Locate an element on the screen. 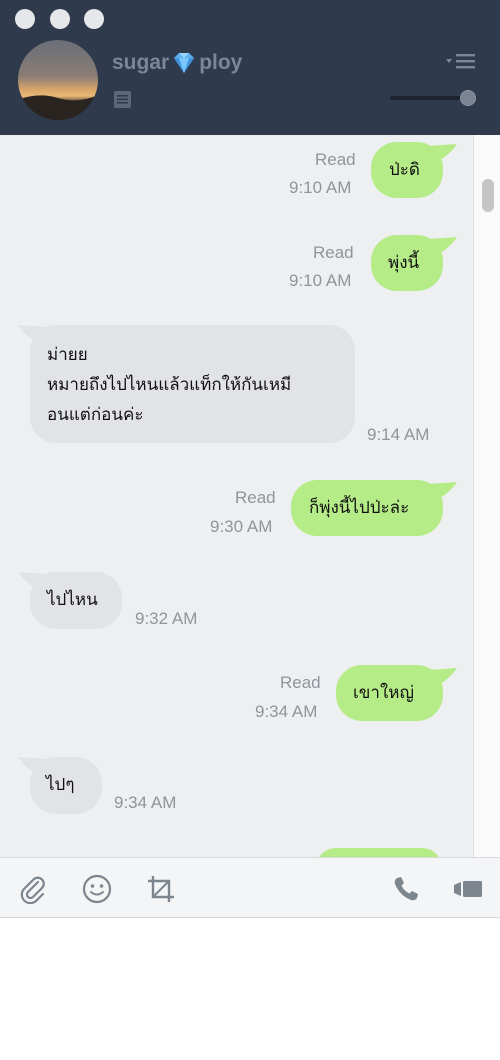  message-toolbar is located at coordinates (250, 887).